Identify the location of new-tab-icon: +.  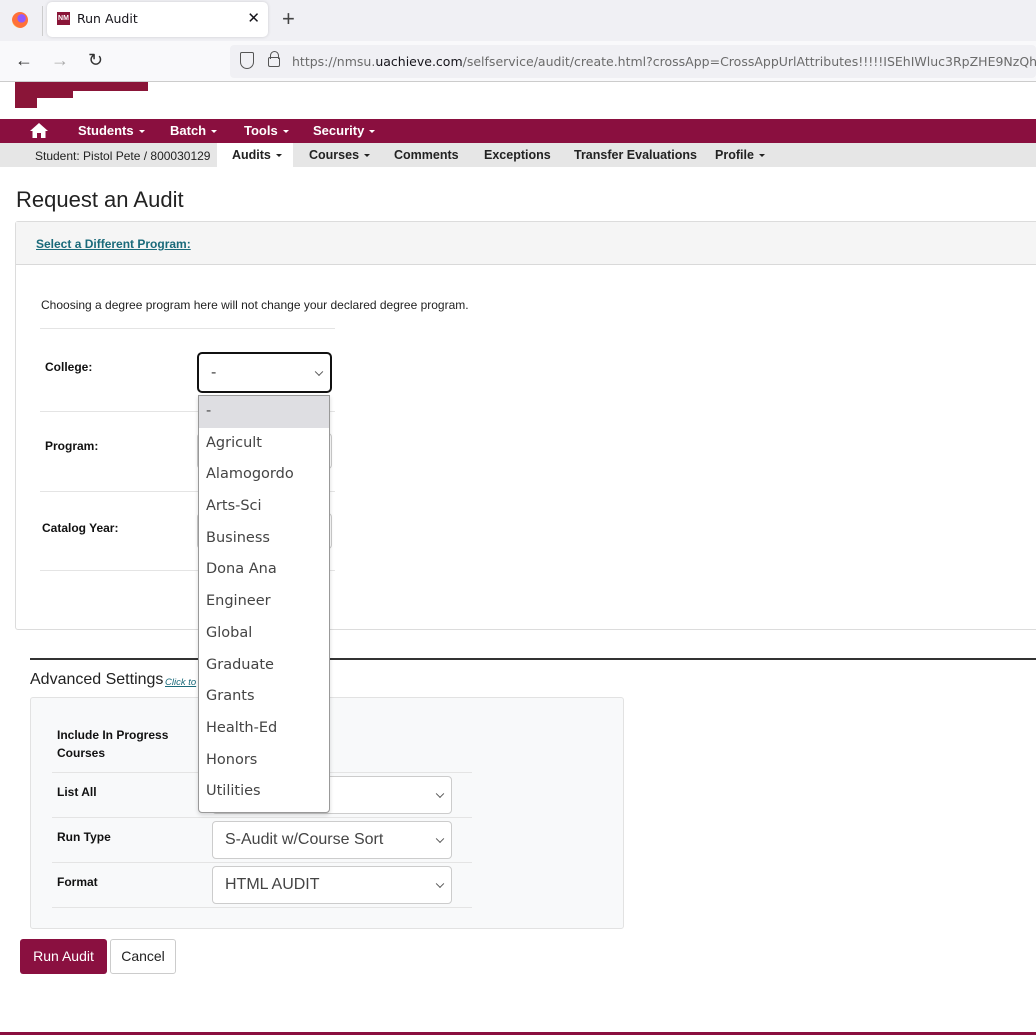
(288, 19).